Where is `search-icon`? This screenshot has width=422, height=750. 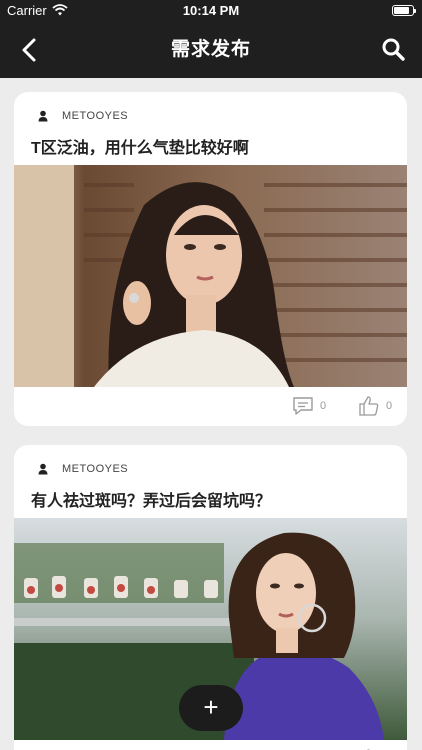
search-icon is located at coordinates (394, 50).